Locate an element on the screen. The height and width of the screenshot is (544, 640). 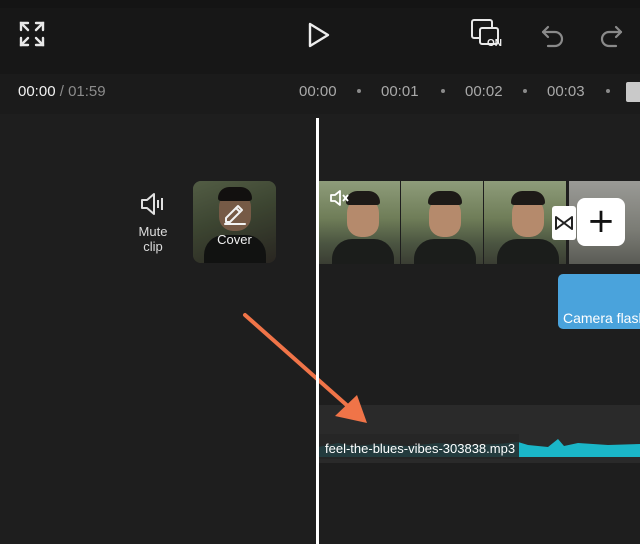
timecode-display: 00:00 / 01:59 is located at coordinates (62, 91).